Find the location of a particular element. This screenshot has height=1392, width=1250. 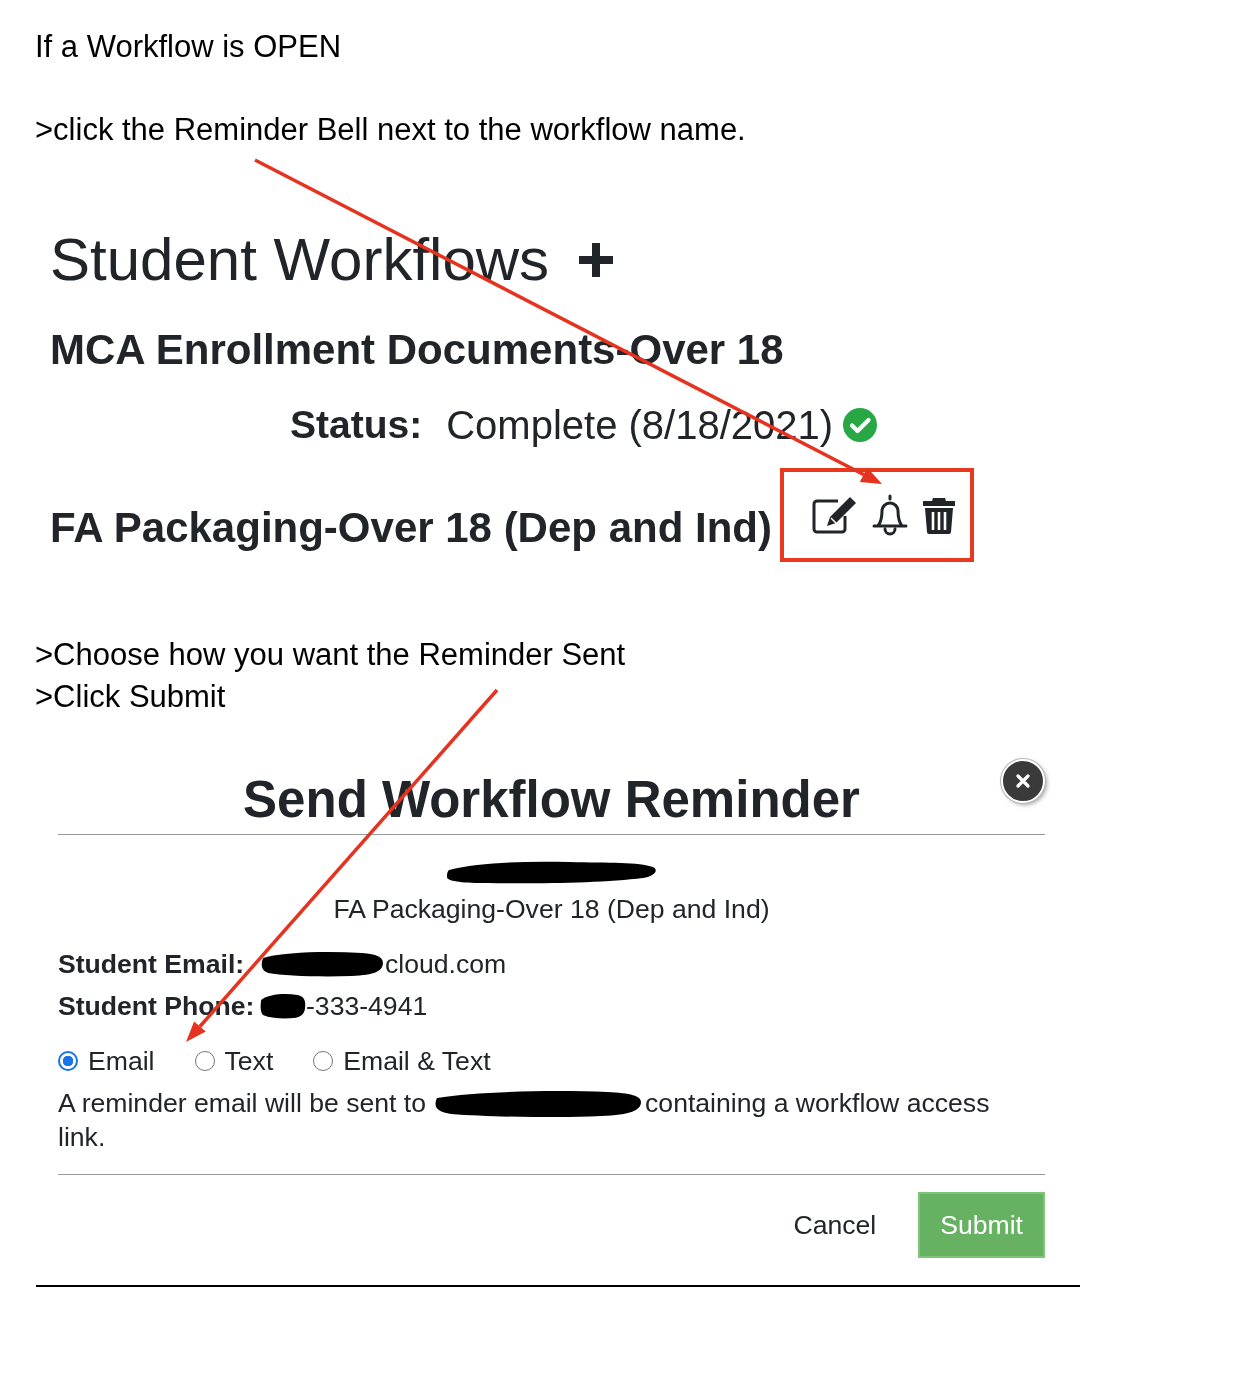

trash-icon is located at coordinates (938, 515).